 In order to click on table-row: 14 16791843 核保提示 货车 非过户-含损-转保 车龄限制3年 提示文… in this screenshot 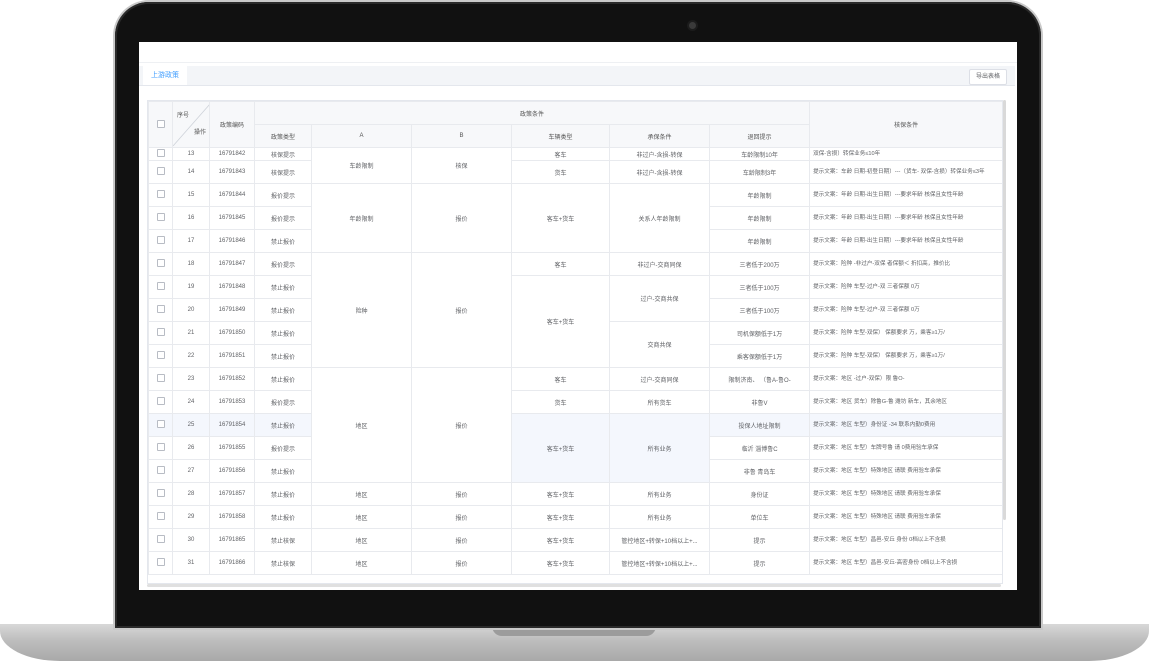, I will do `click(575, 172)`.